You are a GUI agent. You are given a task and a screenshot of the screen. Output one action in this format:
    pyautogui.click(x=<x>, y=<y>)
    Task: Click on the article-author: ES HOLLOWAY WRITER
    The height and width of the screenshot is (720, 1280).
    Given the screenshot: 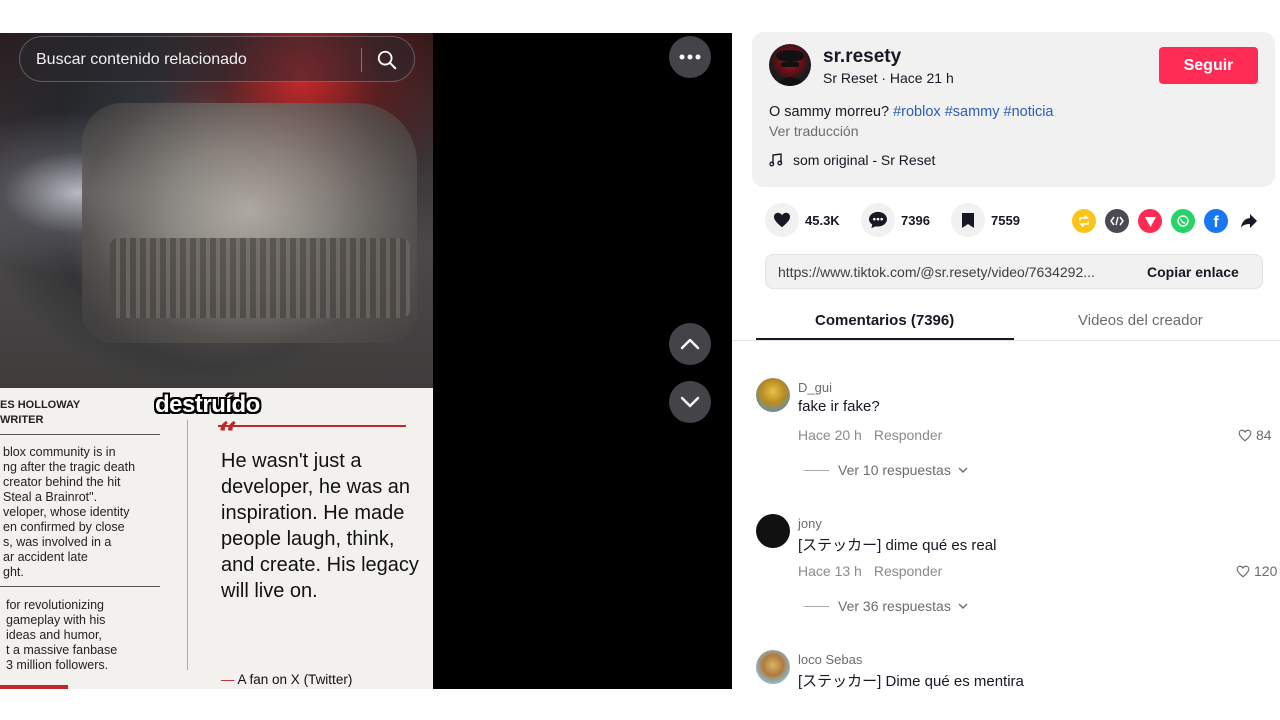 What is the action you would take?
    pyautogui.click(x=80, y=413)
    